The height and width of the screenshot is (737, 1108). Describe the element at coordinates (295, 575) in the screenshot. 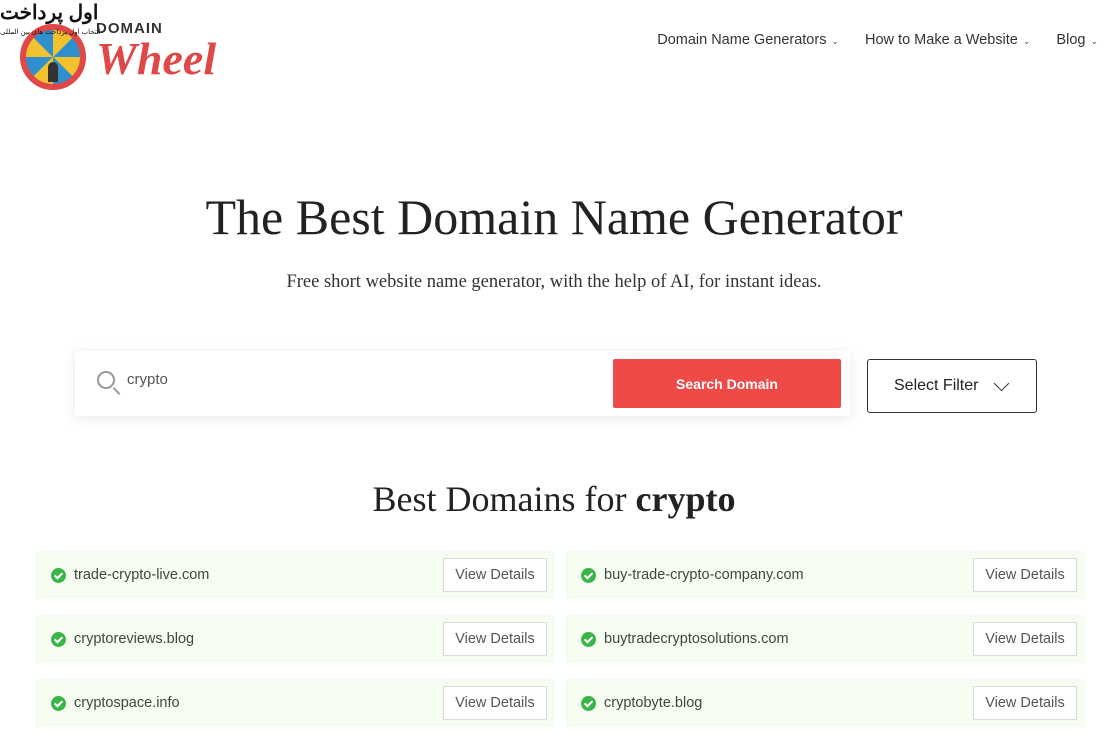

I see `domain-result-item: trade-crypto-live.com View Details` at that location.